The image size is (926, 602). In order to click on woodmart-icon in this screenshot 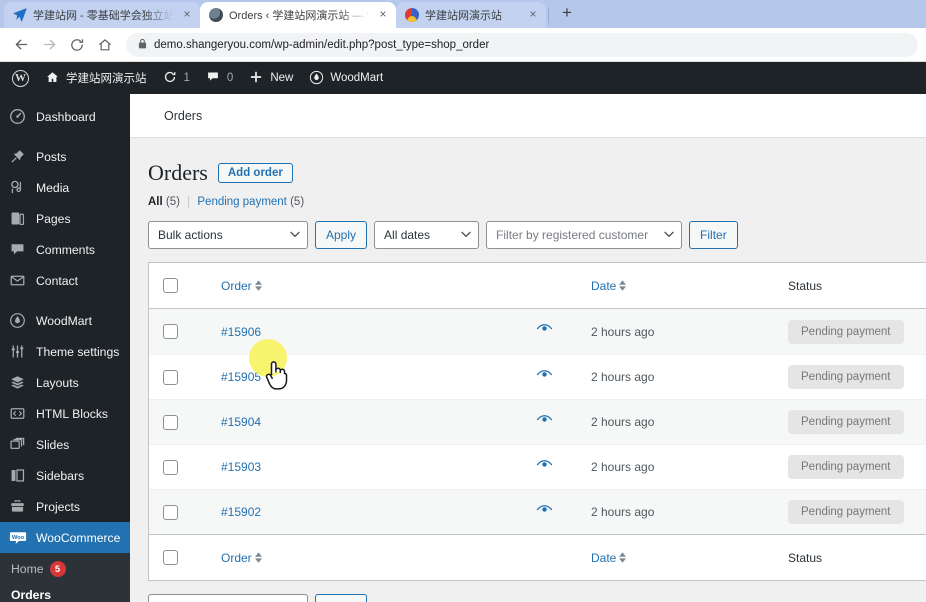, I will do `click(317, 78)`.